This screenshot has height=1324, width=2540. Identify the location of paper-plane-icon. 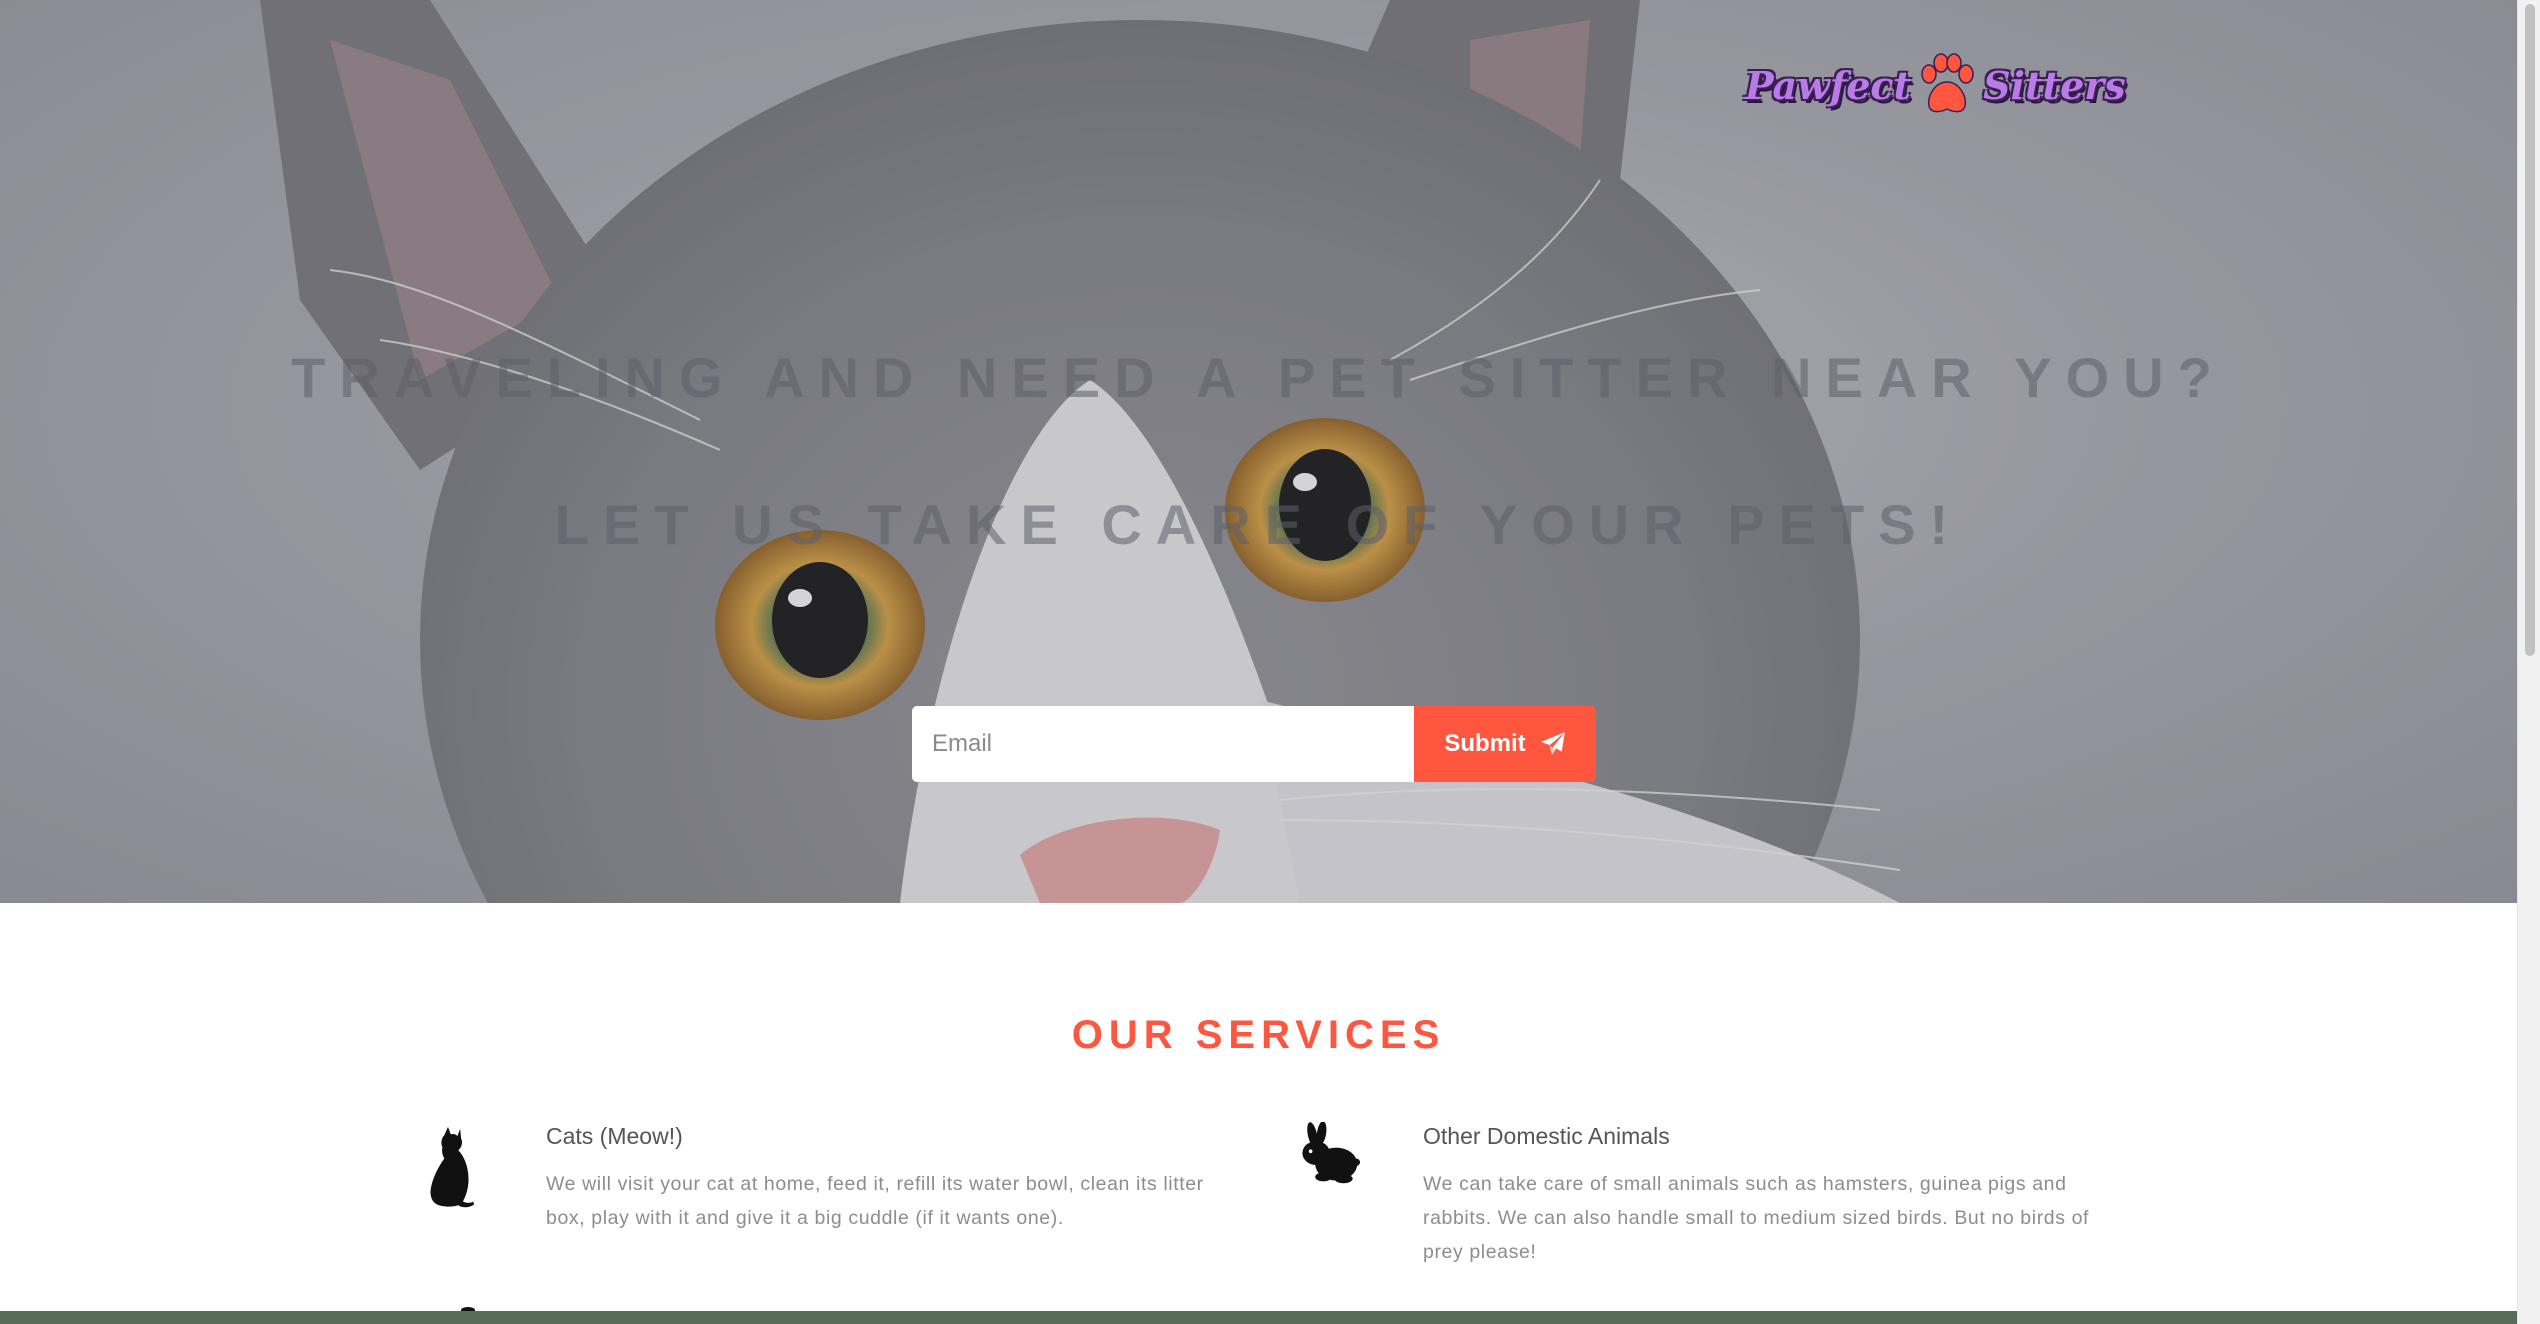
(1552, 743).